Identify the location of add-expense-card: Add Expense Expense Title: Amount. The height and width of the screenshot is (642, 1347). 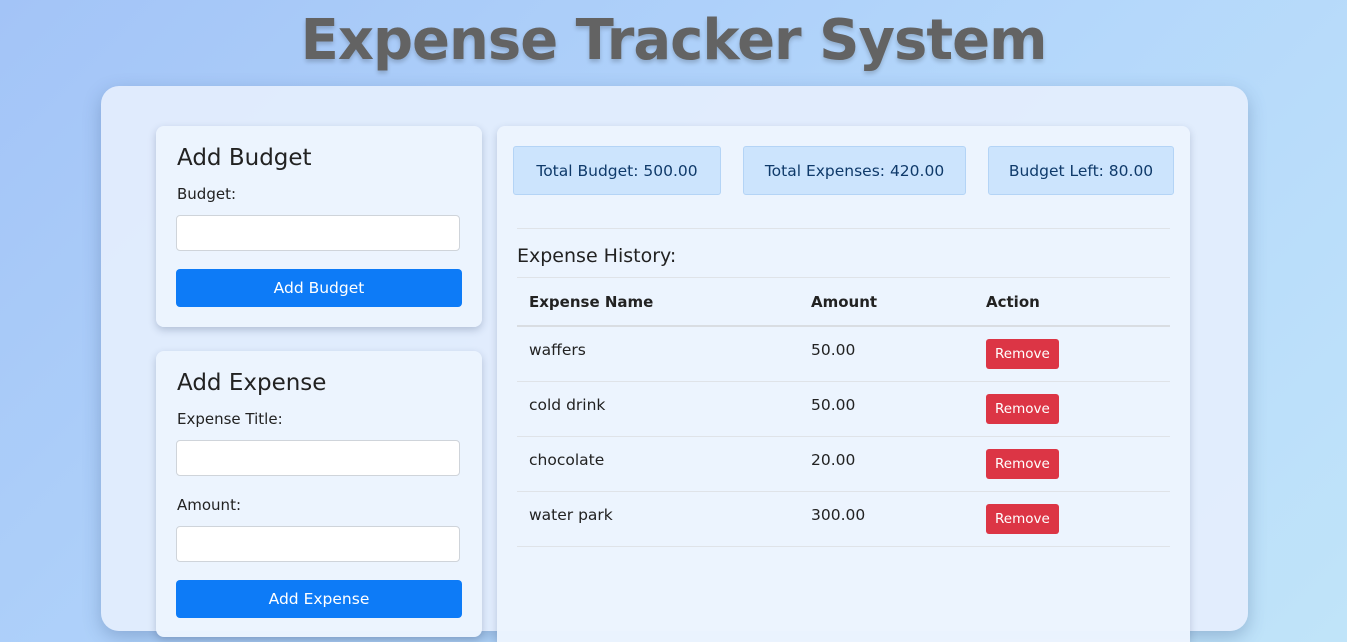
(319, 494).